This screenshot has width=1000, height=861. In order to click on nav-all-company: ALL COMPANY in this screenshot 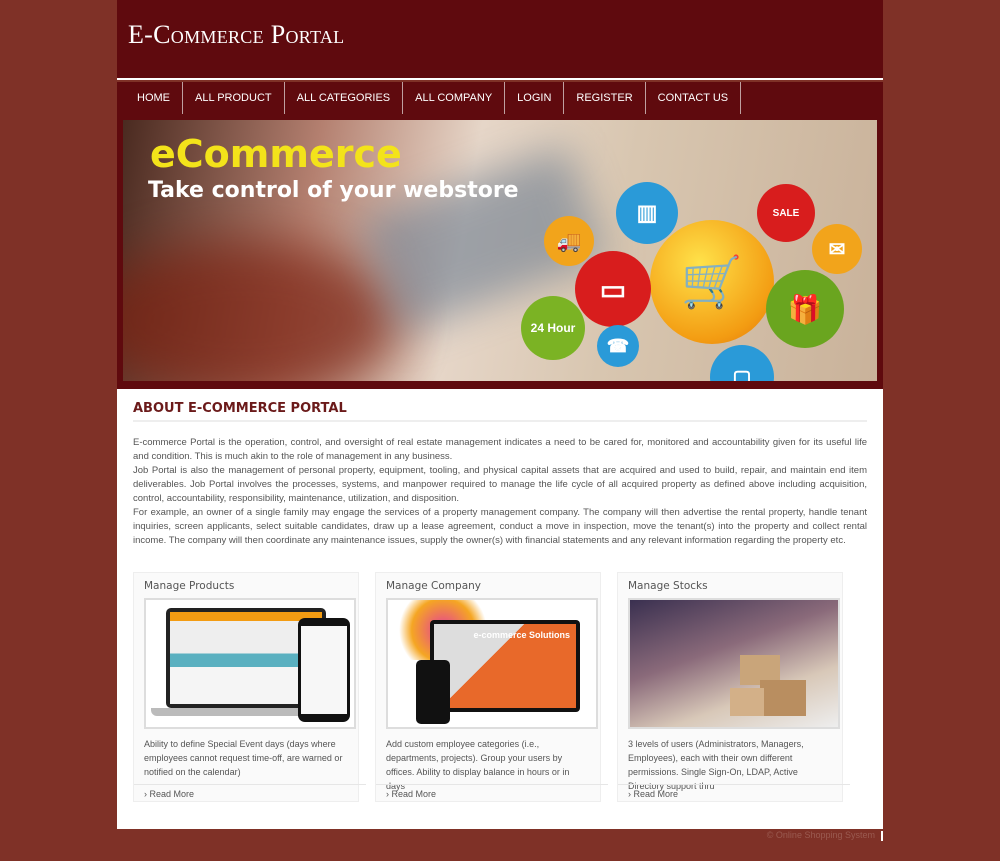, I will do `click(454, 98)`.